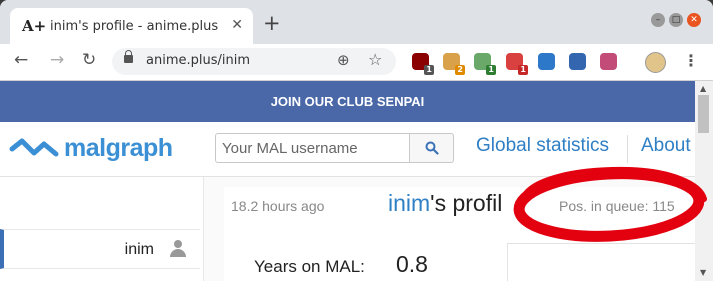 Image resolution: width=713 pixels, height=281 pixels. Describe the element at coordinates (542, 146) in the screenshot. I see `nav-global-statistics: Global statistics` at that location.